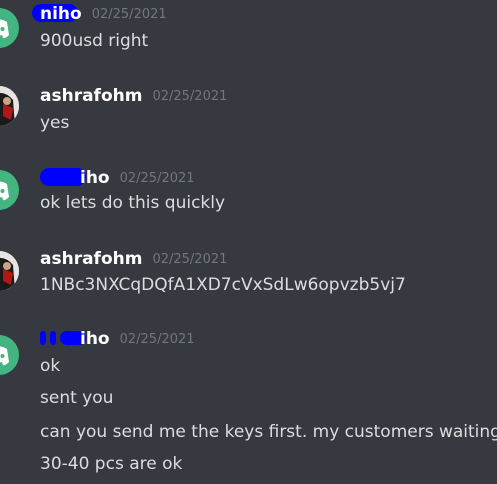 Image resolution: width=497 pixels, height=484 pixels. Describe the element at coordinates (50, 366) in the screenshot. I see `message-text: ok` at that location.